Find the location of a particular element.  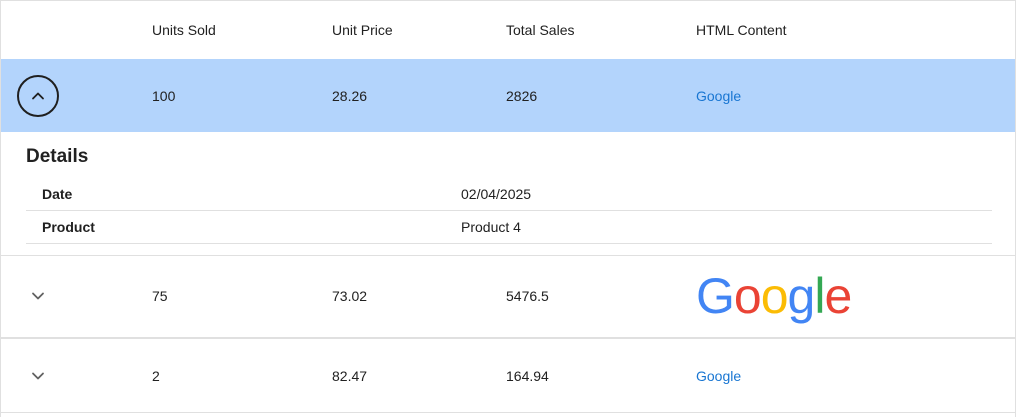

header-total-sales: Total Sales is located at coordinates (540, 30).